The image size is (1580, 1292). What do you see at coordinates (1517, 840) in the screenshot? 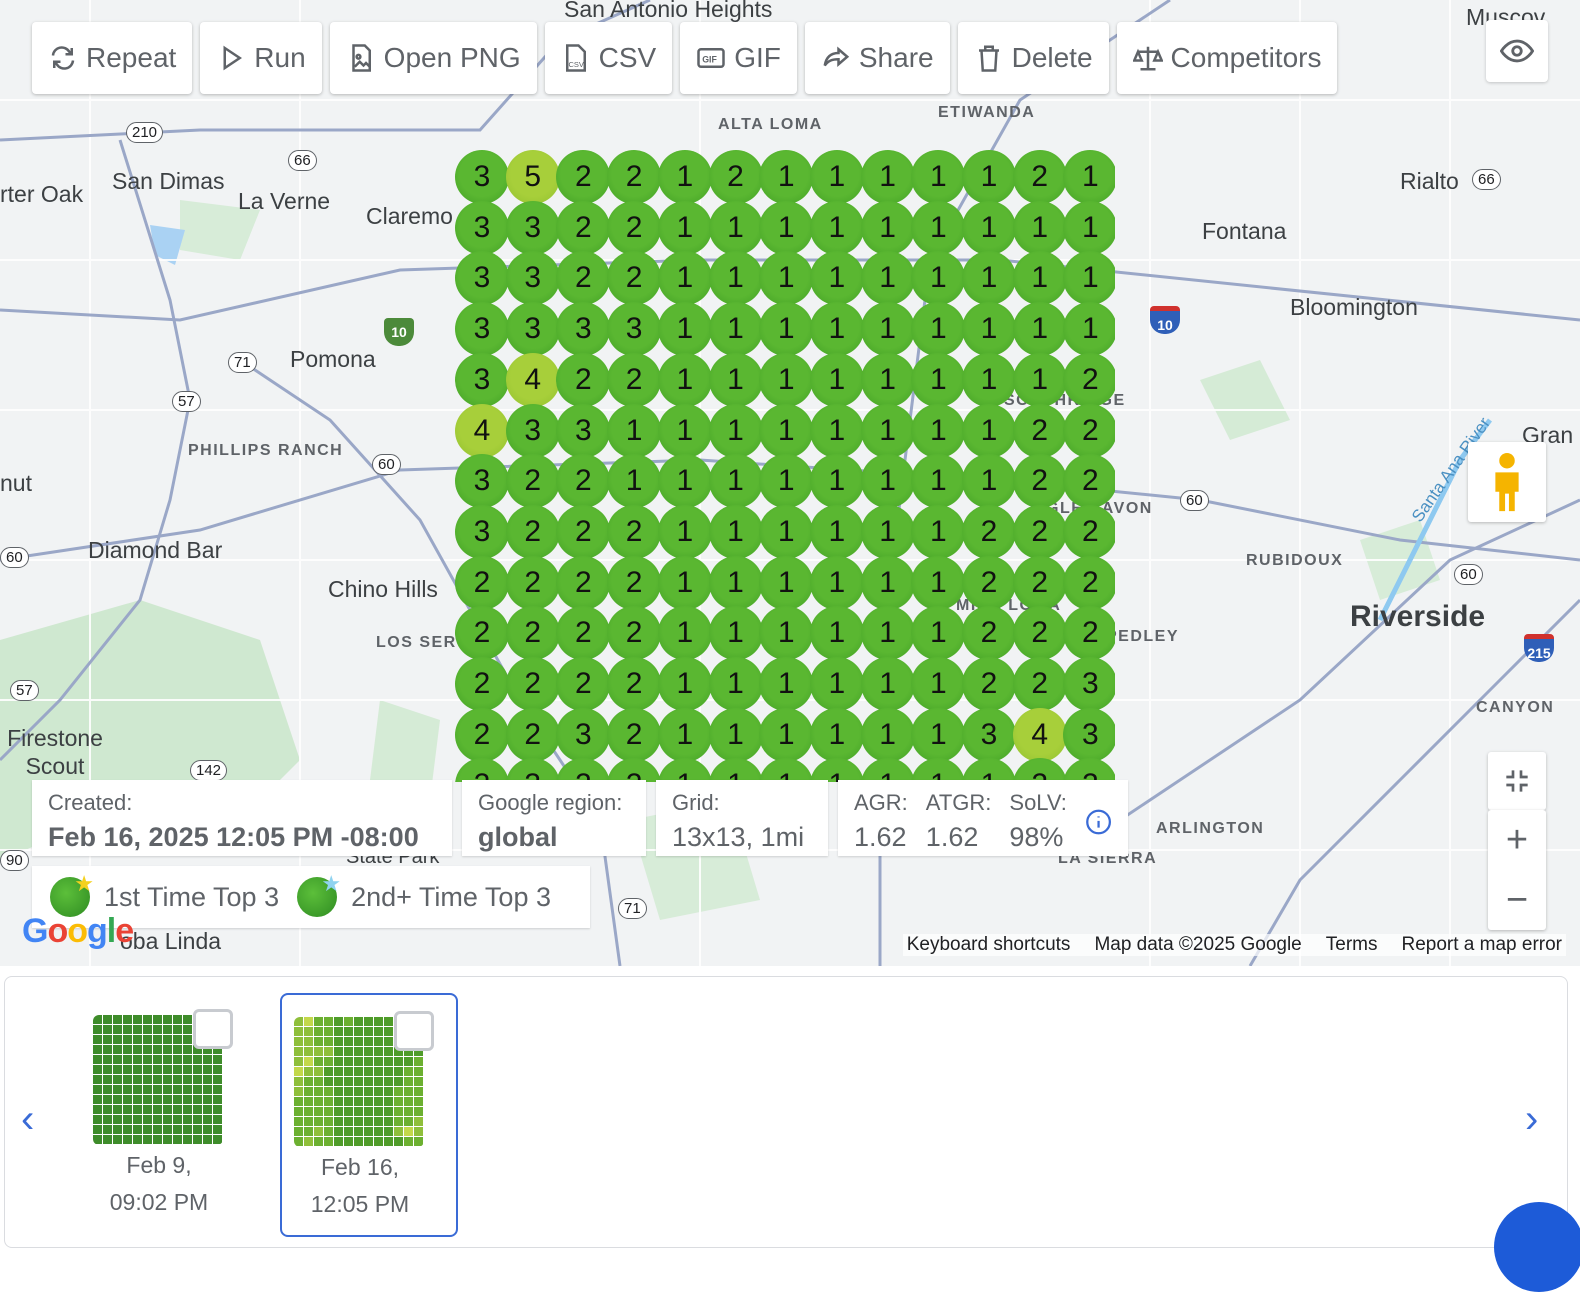
I see `zoom-in-button: +` at bounding box center [1517, 840].